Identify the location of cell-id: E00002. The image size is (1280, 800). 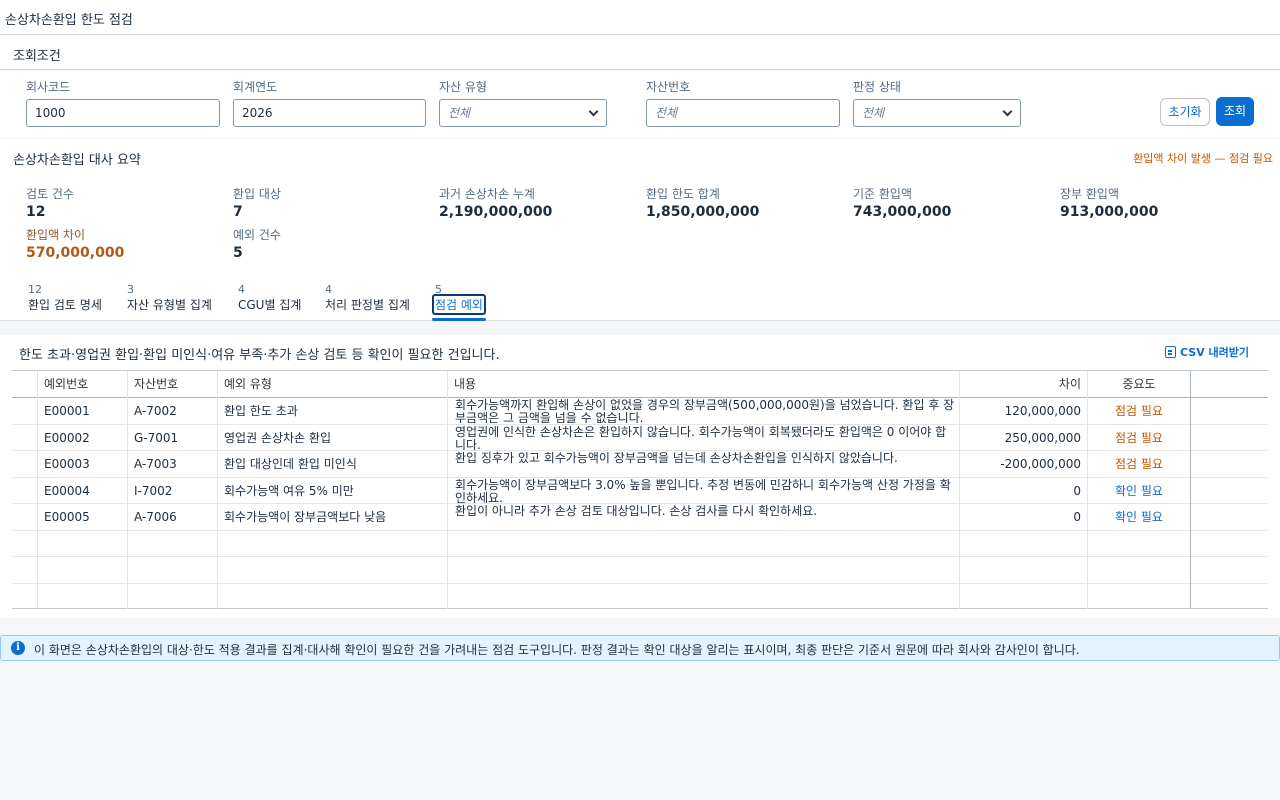
(67, 437).